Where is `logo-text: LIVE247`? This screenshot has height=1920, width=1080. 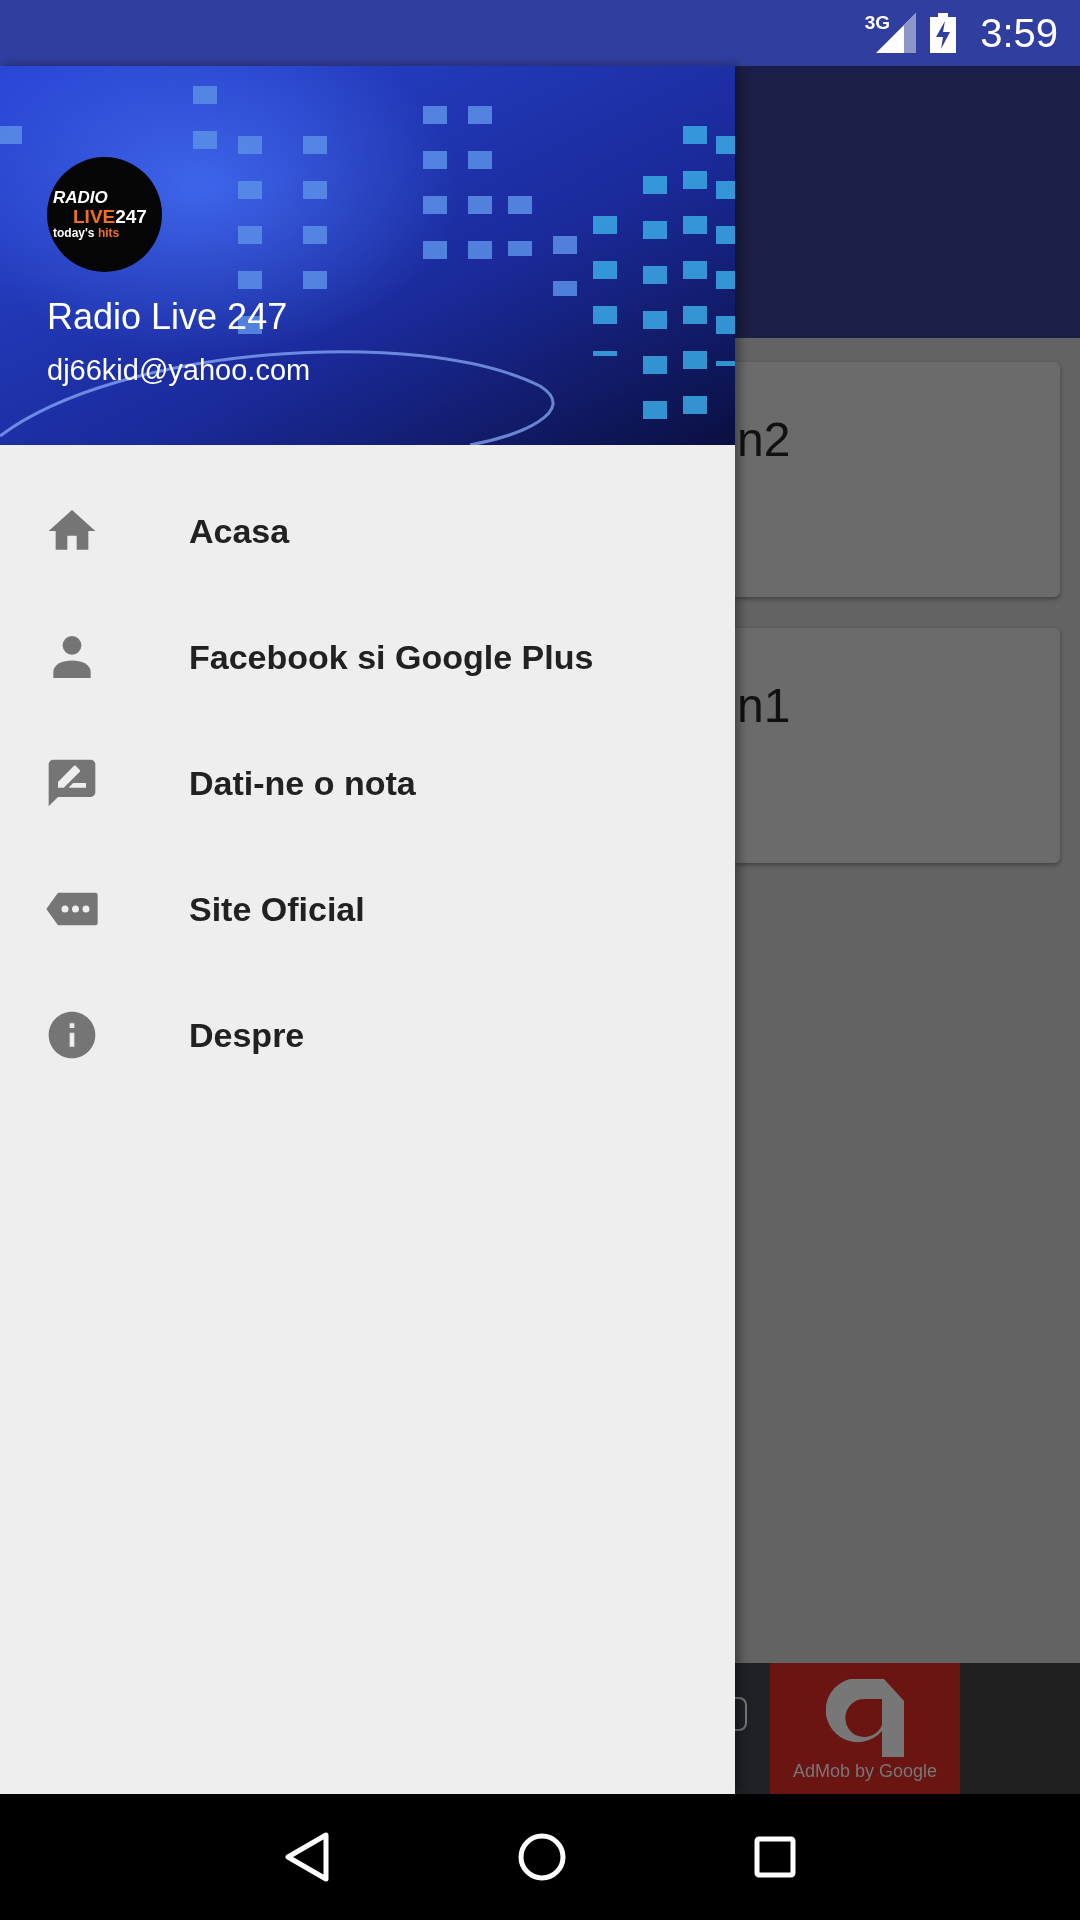
logo-text: LIVE247 is located at coordinates (110, 217).